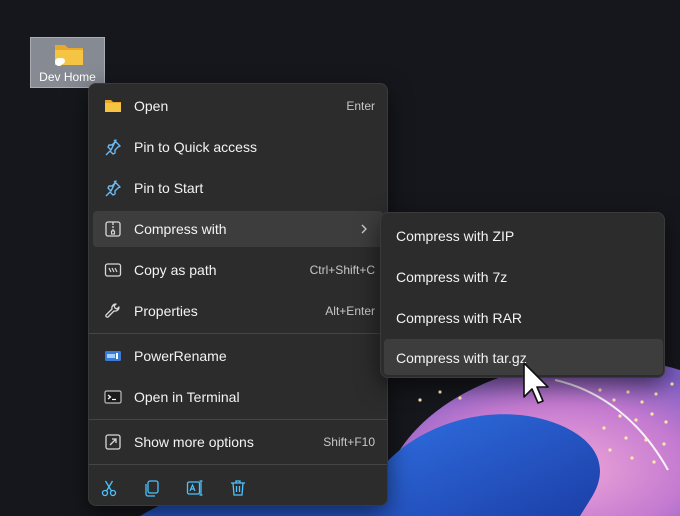 This screenshot has width=680, height=516. What do you see at coordinates (455, 236) in the screenshot?
I see `submenu-item-label: Compress with ZIP` at bounding box center [455, 236].